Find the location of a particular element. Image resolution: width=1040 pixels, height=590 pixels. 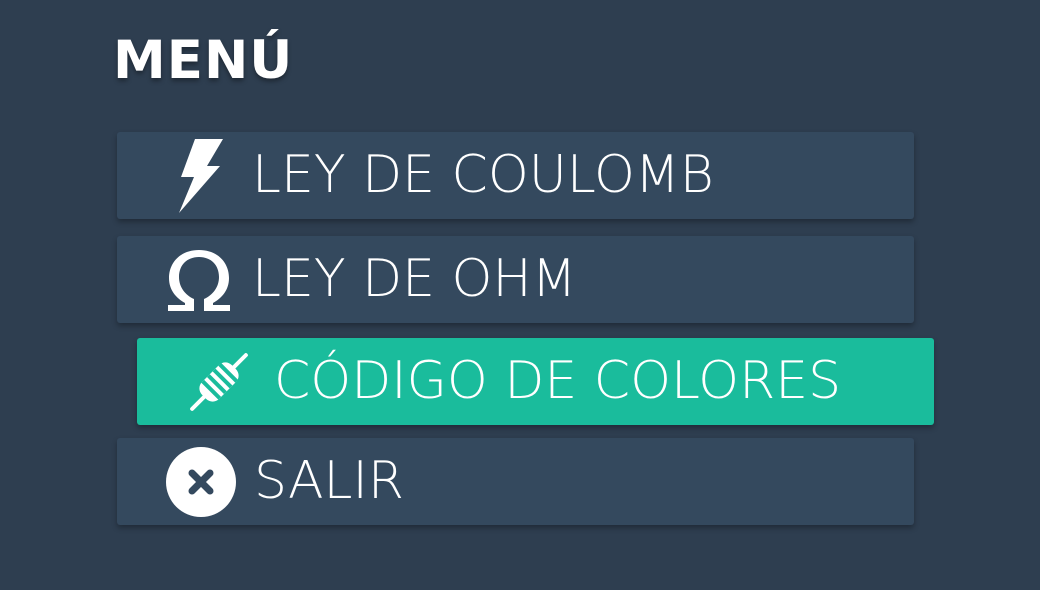

menu-item-label: LEY DE OHM is located at coordinates (414, 279).